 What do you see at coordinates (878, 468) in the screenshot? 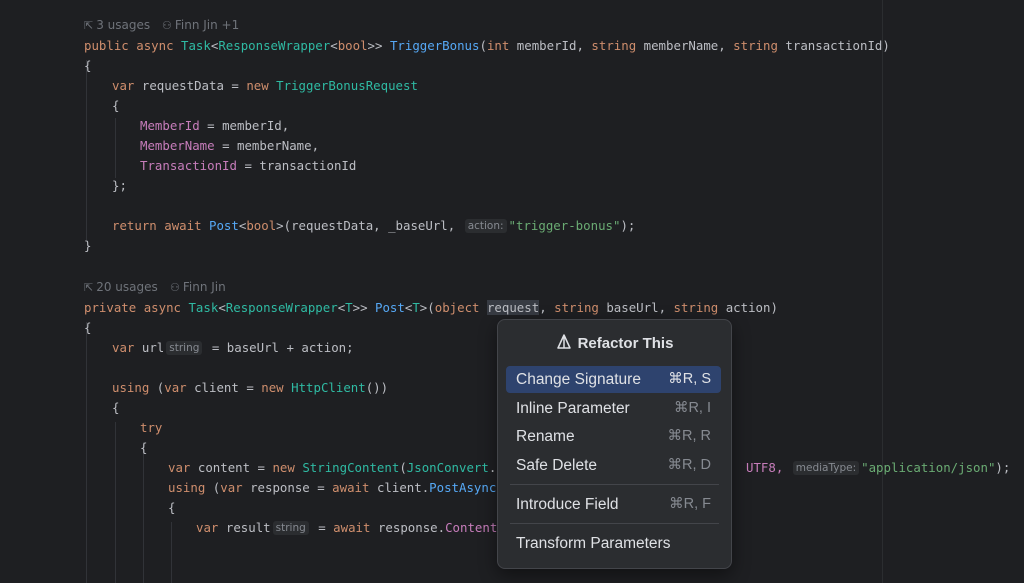
I see `code-line-tail: UTF8, mediaType: "application/json");` at bounding box center [878, 468].